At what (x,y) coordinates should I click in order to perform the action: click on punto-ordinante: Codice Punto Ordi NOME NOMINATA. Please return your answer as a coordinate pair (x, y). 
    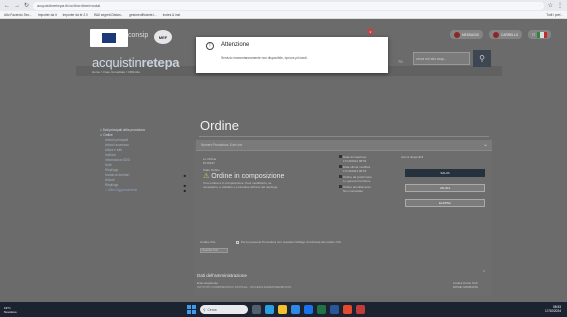
    Looking at the image, I should click on (465, 285).